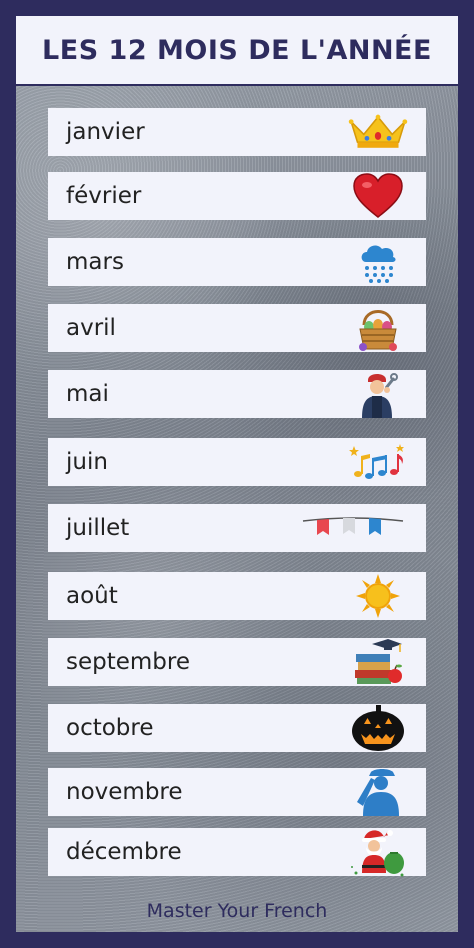 This screenshot has height=948, width=474. I want to click on month-label: juillet, so click(98, 528).